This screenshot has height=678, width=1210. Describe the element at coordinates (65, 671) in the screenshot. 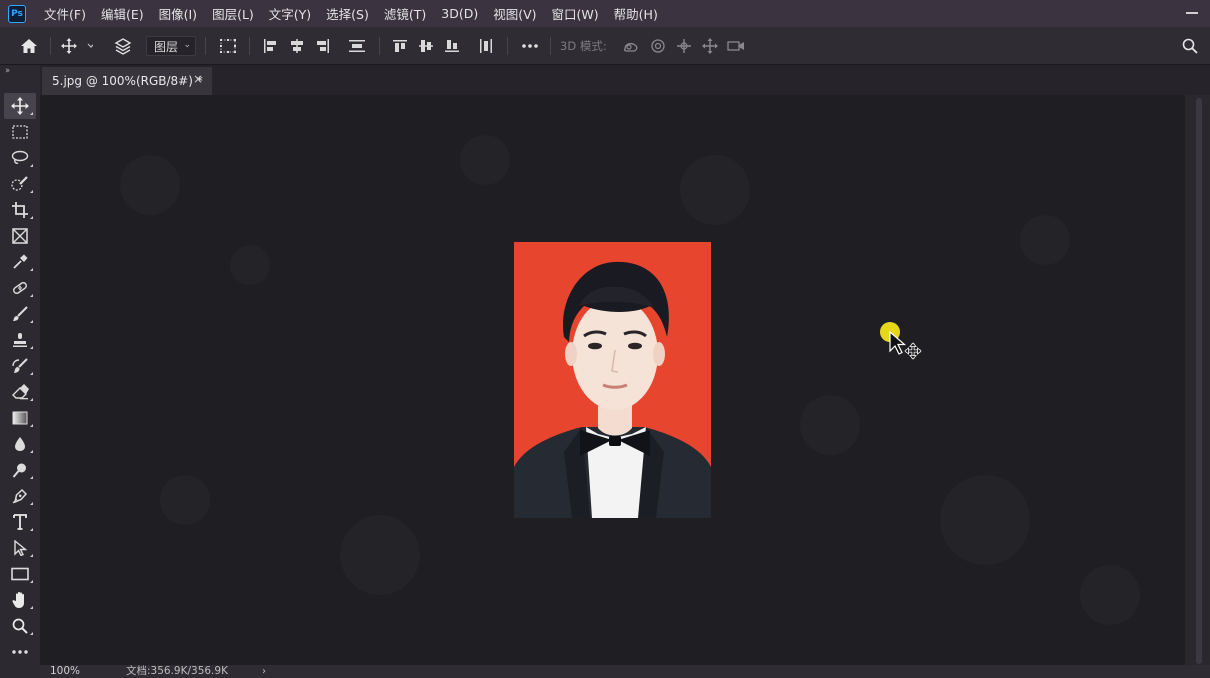

I see `zoom-level-field: 100%` at that location.